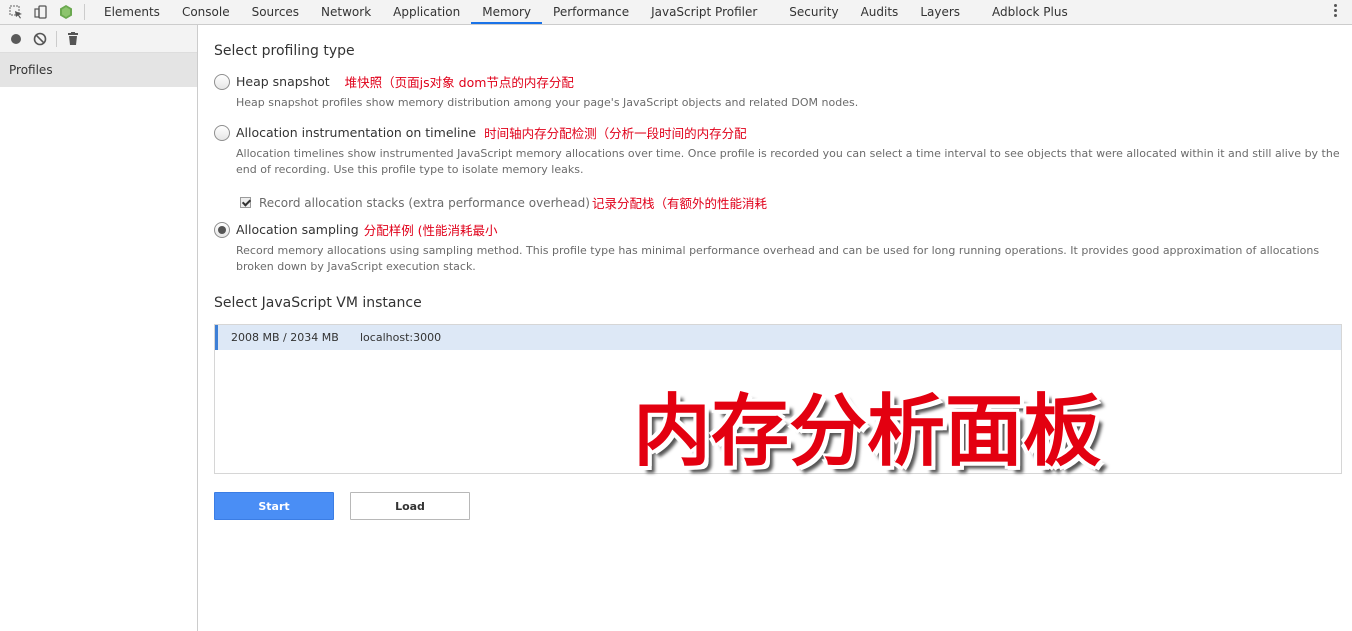 The image size is (1352, 631). What do you see at coordinates (297, 229) in the screenshot?
I see `option-label: Allocation sampling` at bounding box center [297, 229].